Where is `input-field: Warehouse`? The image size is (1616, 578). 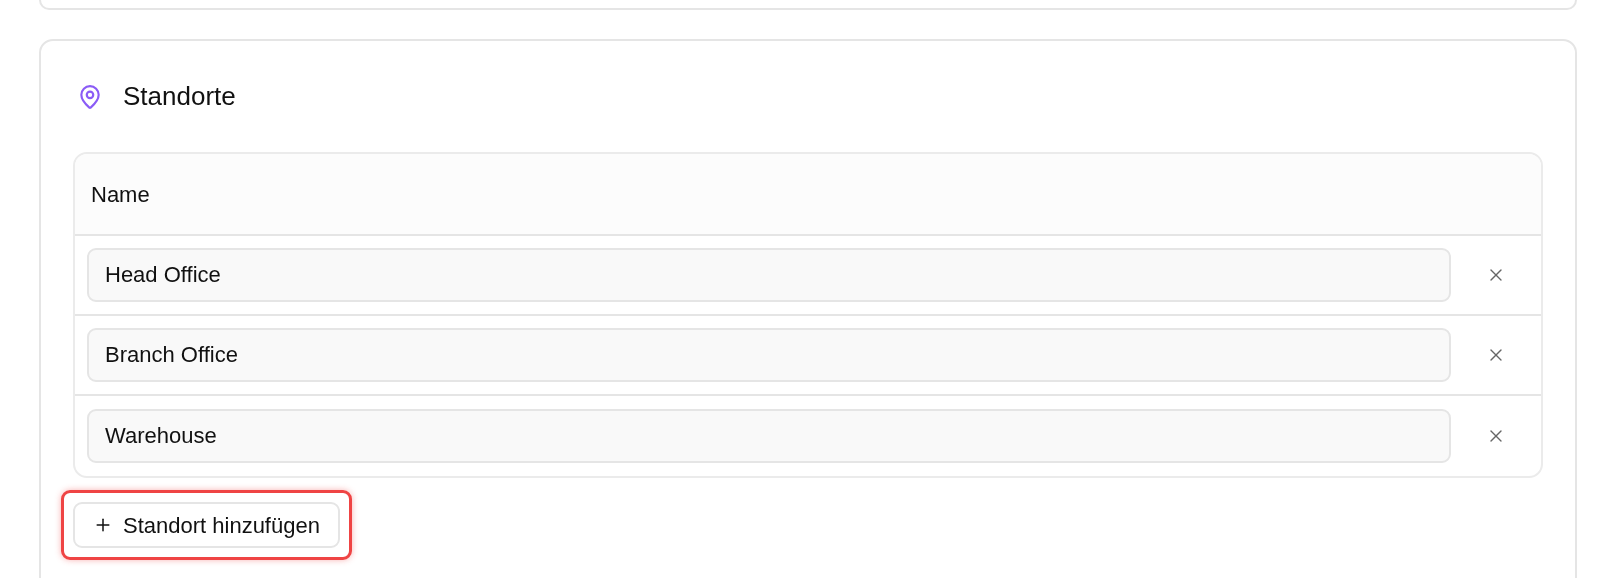 input-field: Warehouse is located at coordinates (769, 436).